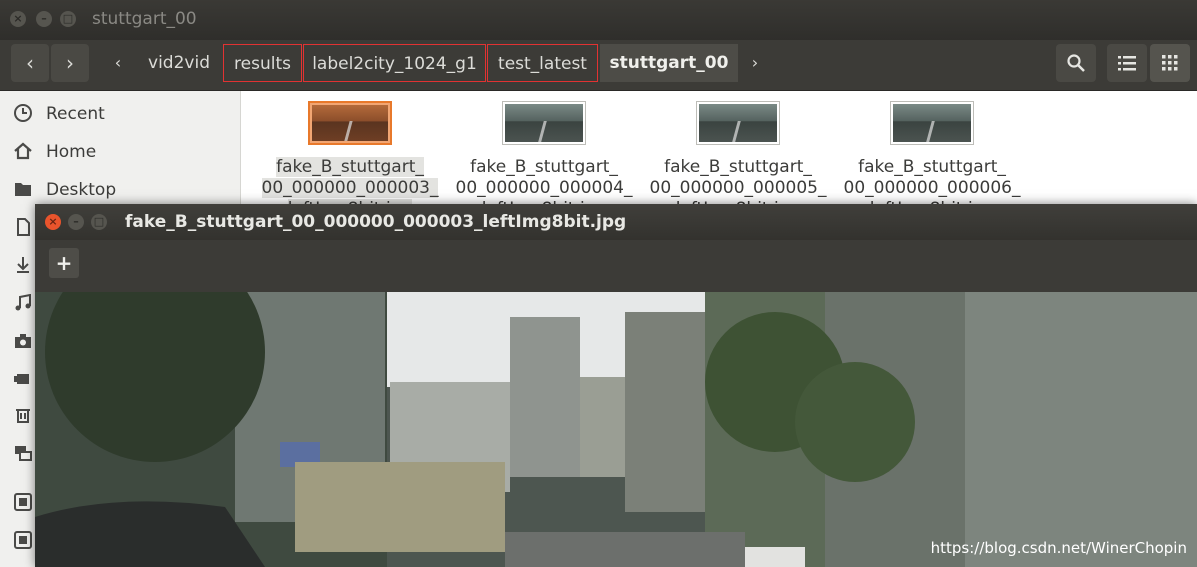 The height and width of the screenshot is (567, 1197). I want to click on chevron-right-icon: ›, so click(755, 62).